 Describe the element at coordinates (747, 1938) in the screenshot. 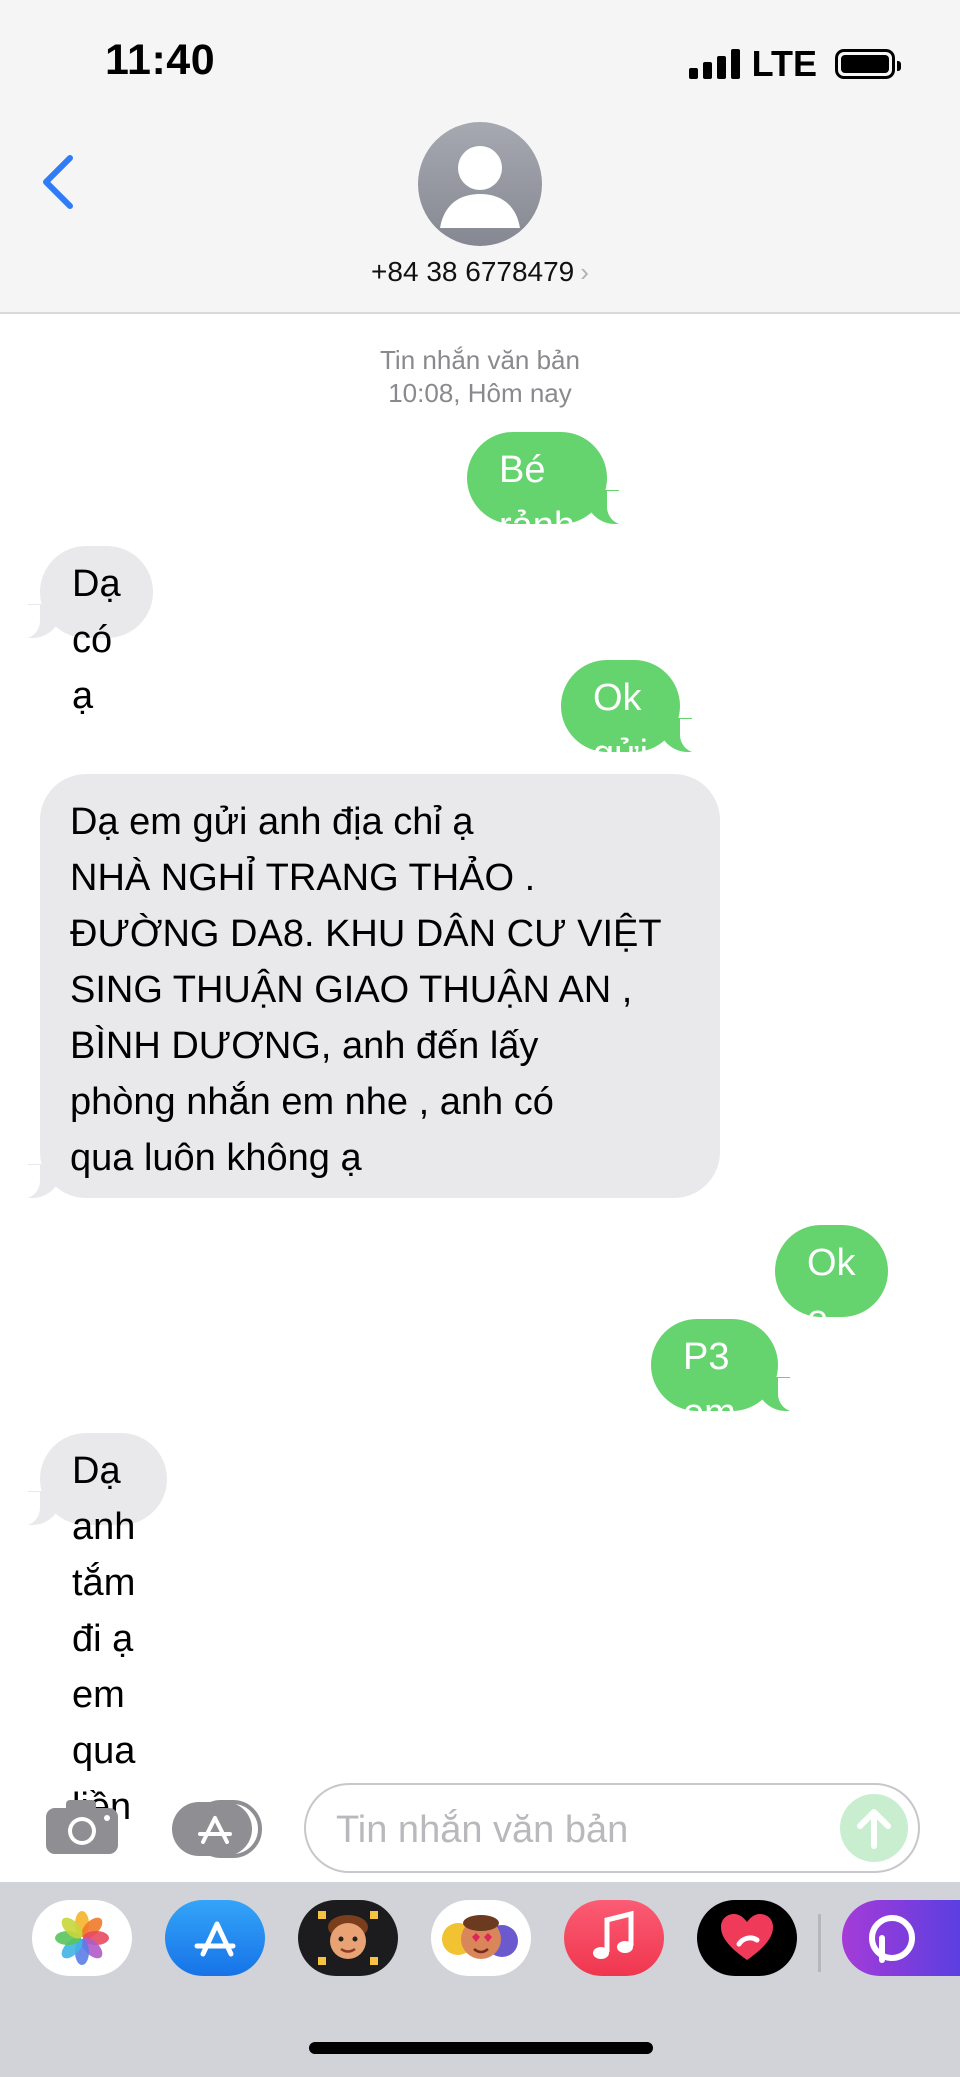

I see `digital-touch-icon` at that location.